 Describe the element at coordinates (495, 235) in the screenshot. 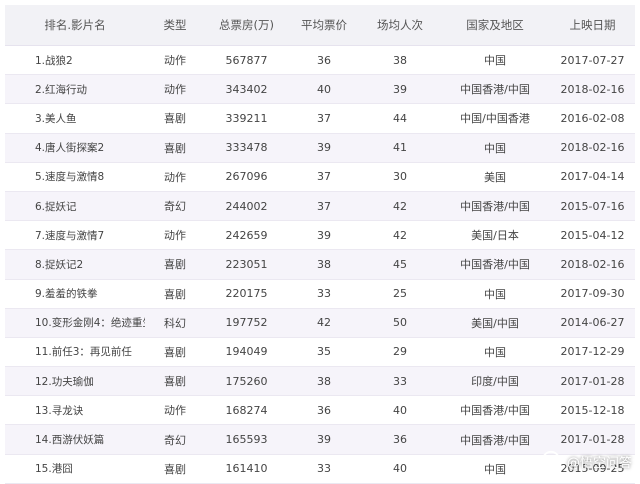

I see `cell-country-region: 美国/日本` at that location.